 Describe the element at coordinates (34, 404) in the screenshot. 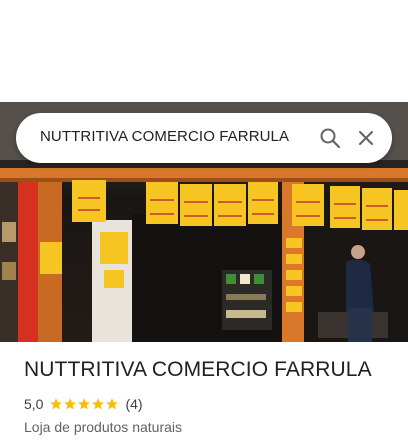

I see `rating-value: 5,0` at that location.